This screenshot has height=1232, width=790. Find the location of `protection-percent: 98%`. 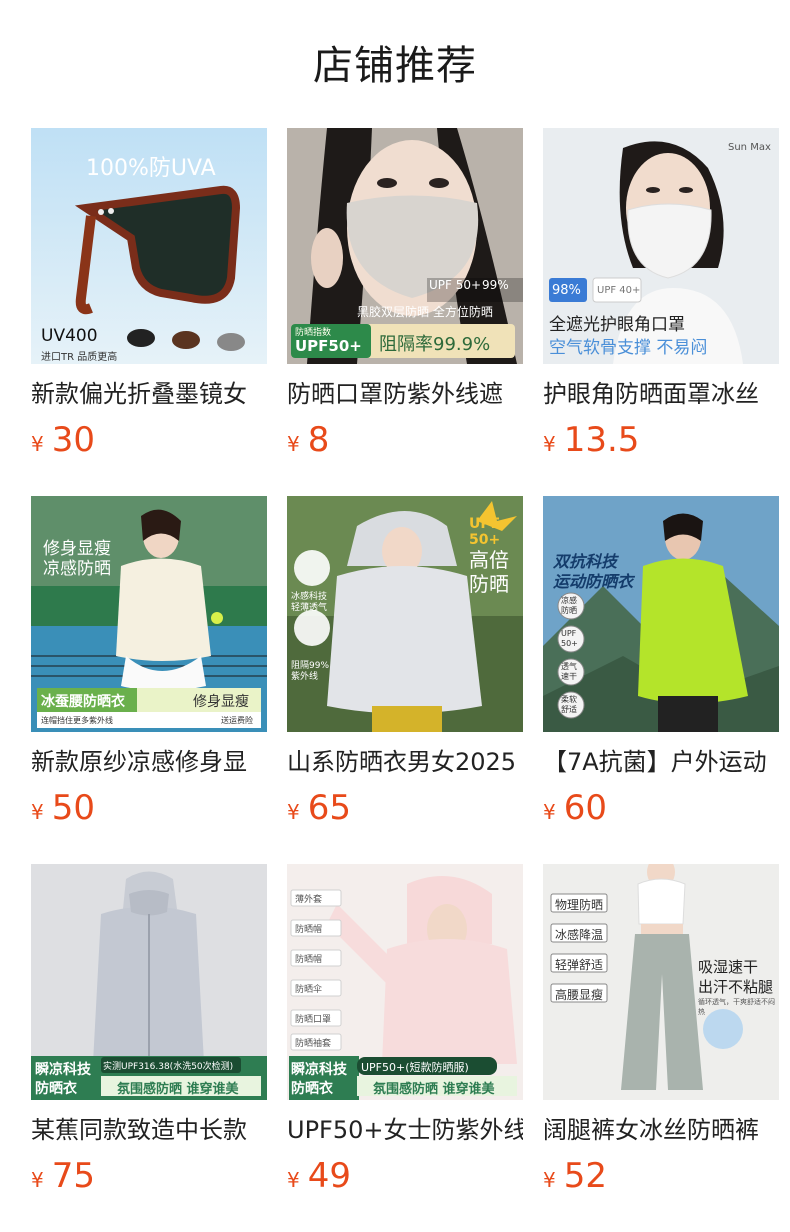

protection-percent: 98% is located at coordinates (566, 290).